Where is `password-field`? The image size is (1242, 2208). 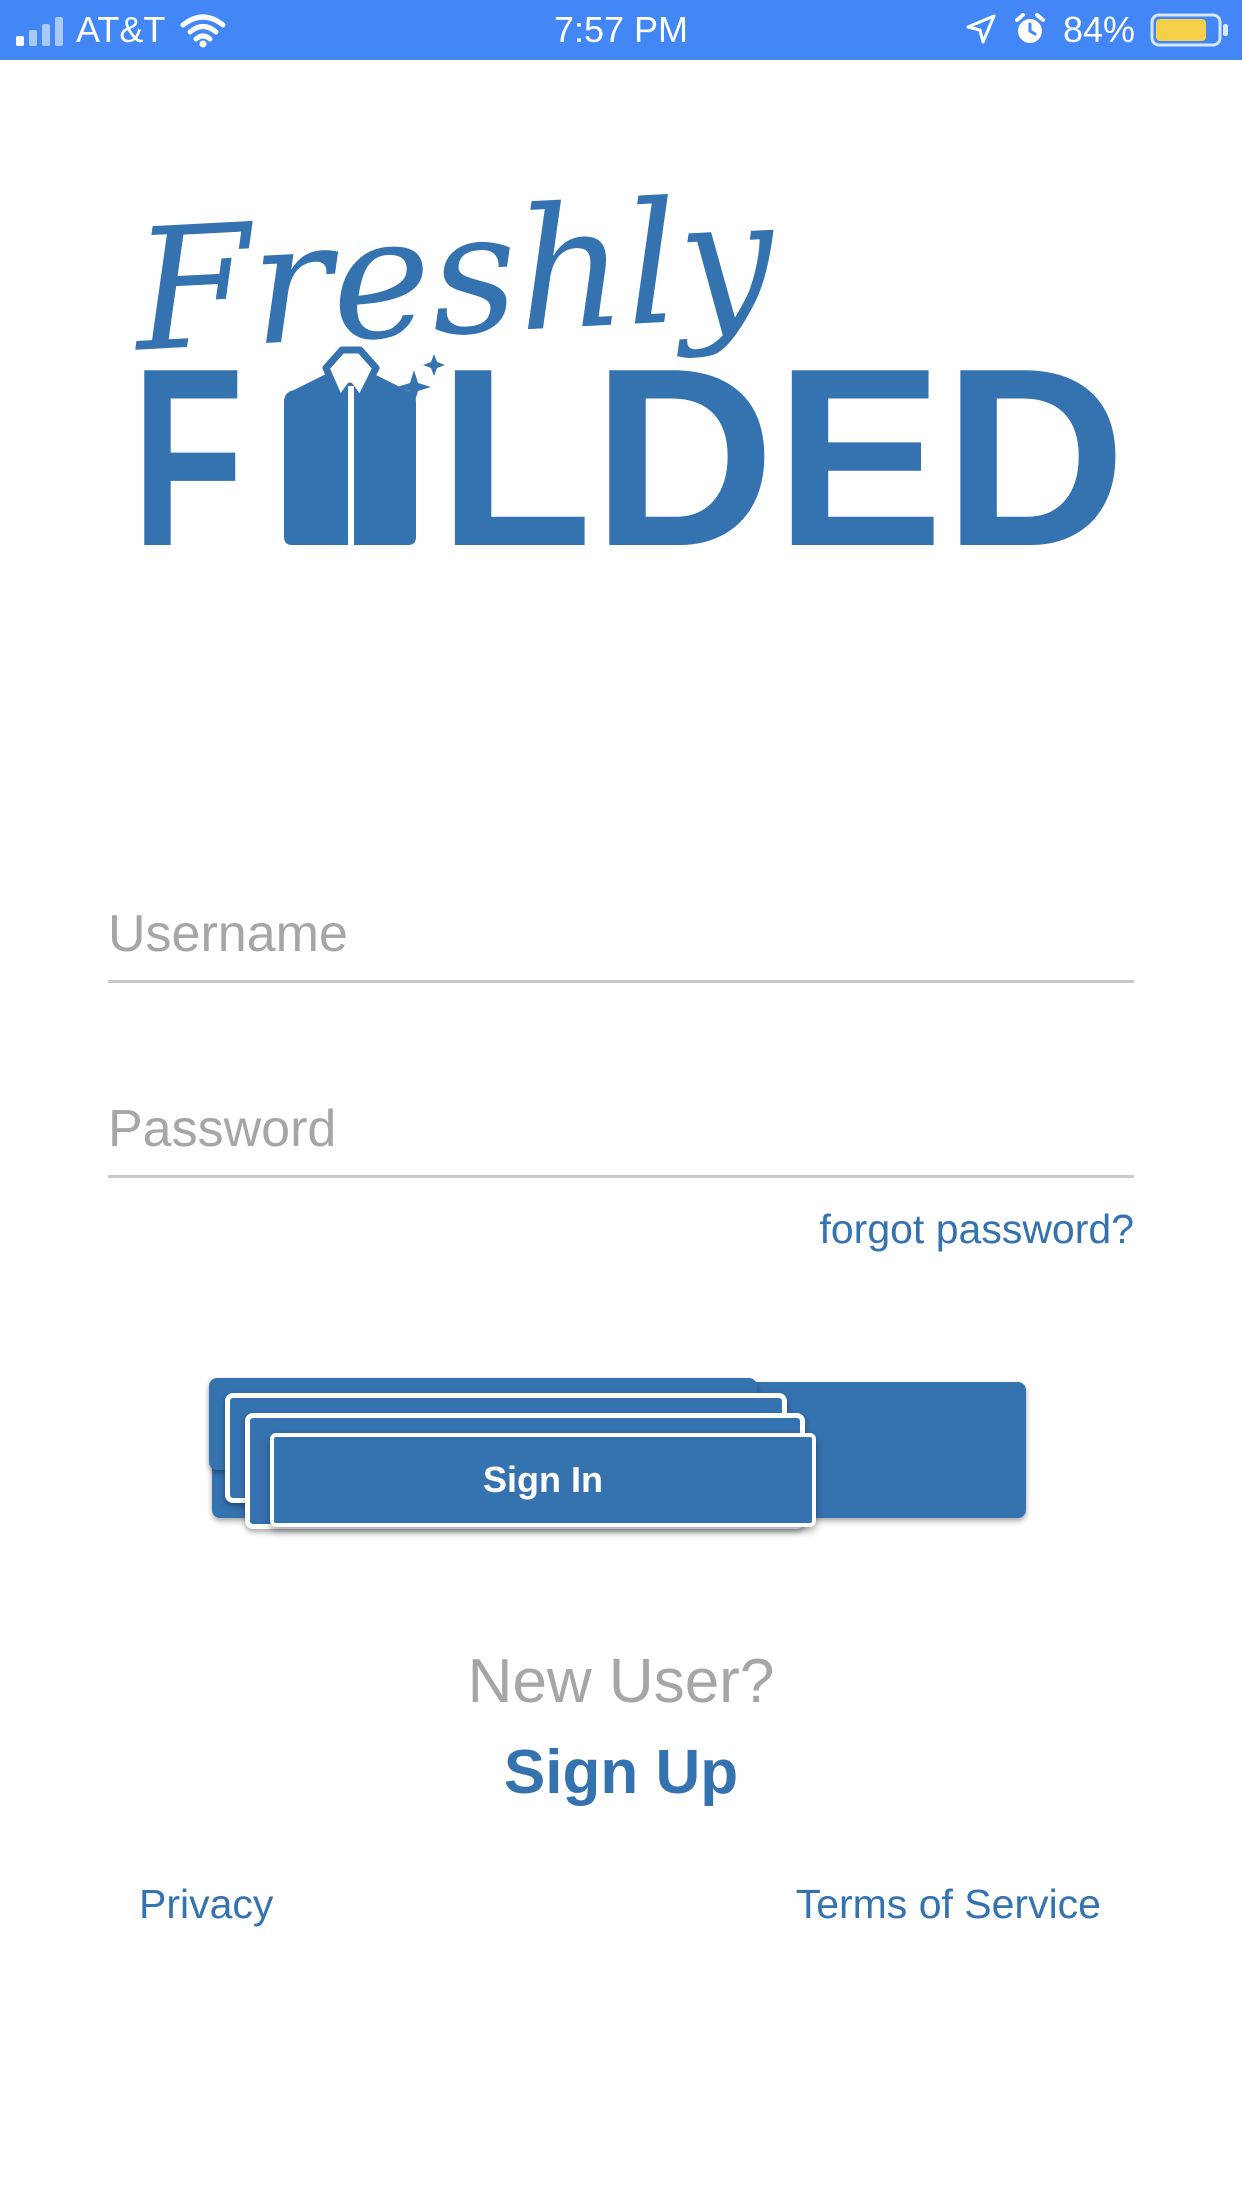
password-field is located at coordinates (621, 1134).